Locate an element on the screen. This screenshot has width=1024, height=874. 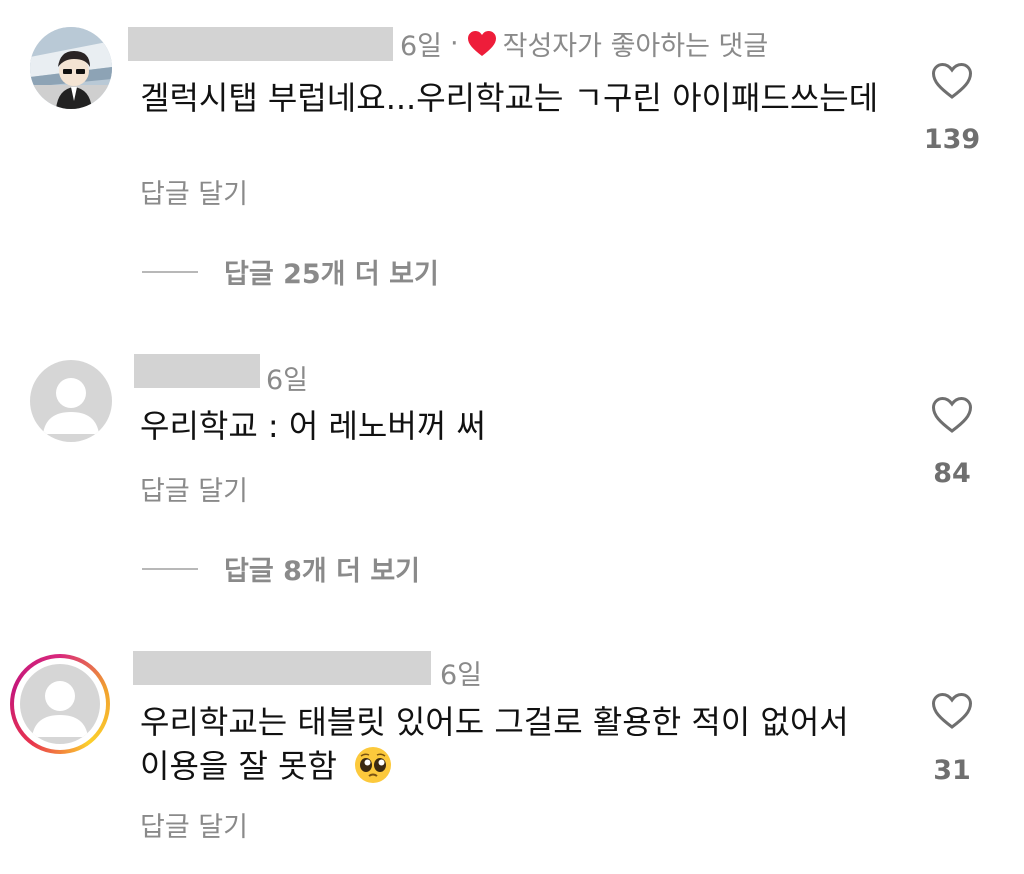
pleading-face-emoji is located at coordinates (373, 765).